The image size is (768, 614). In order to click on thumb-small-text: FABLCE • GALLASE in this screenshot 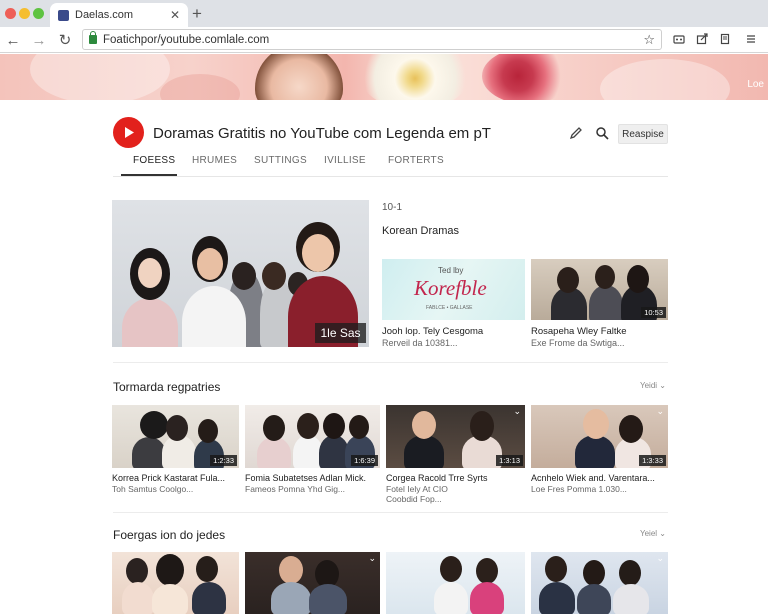, I will do `click(449, 308)`.